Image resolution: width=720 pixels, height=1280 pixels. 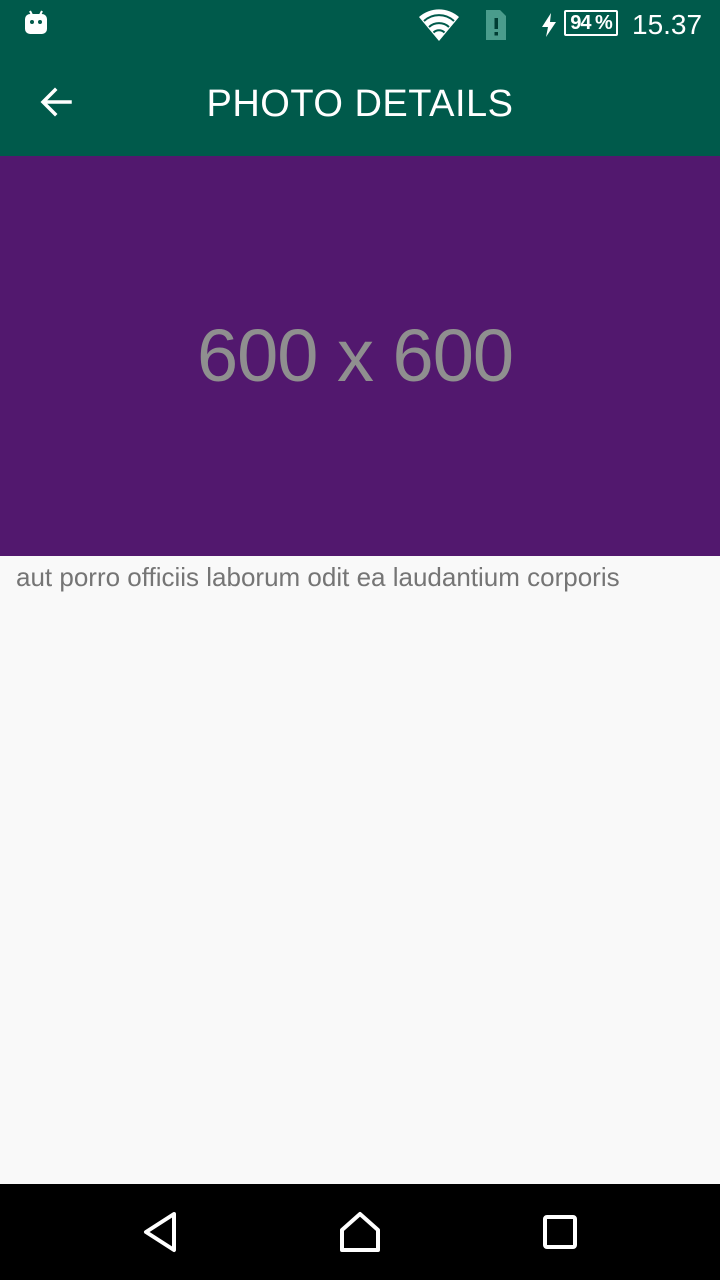 I want to click on battery-percent: 94 %, so click(x=591, y=23).